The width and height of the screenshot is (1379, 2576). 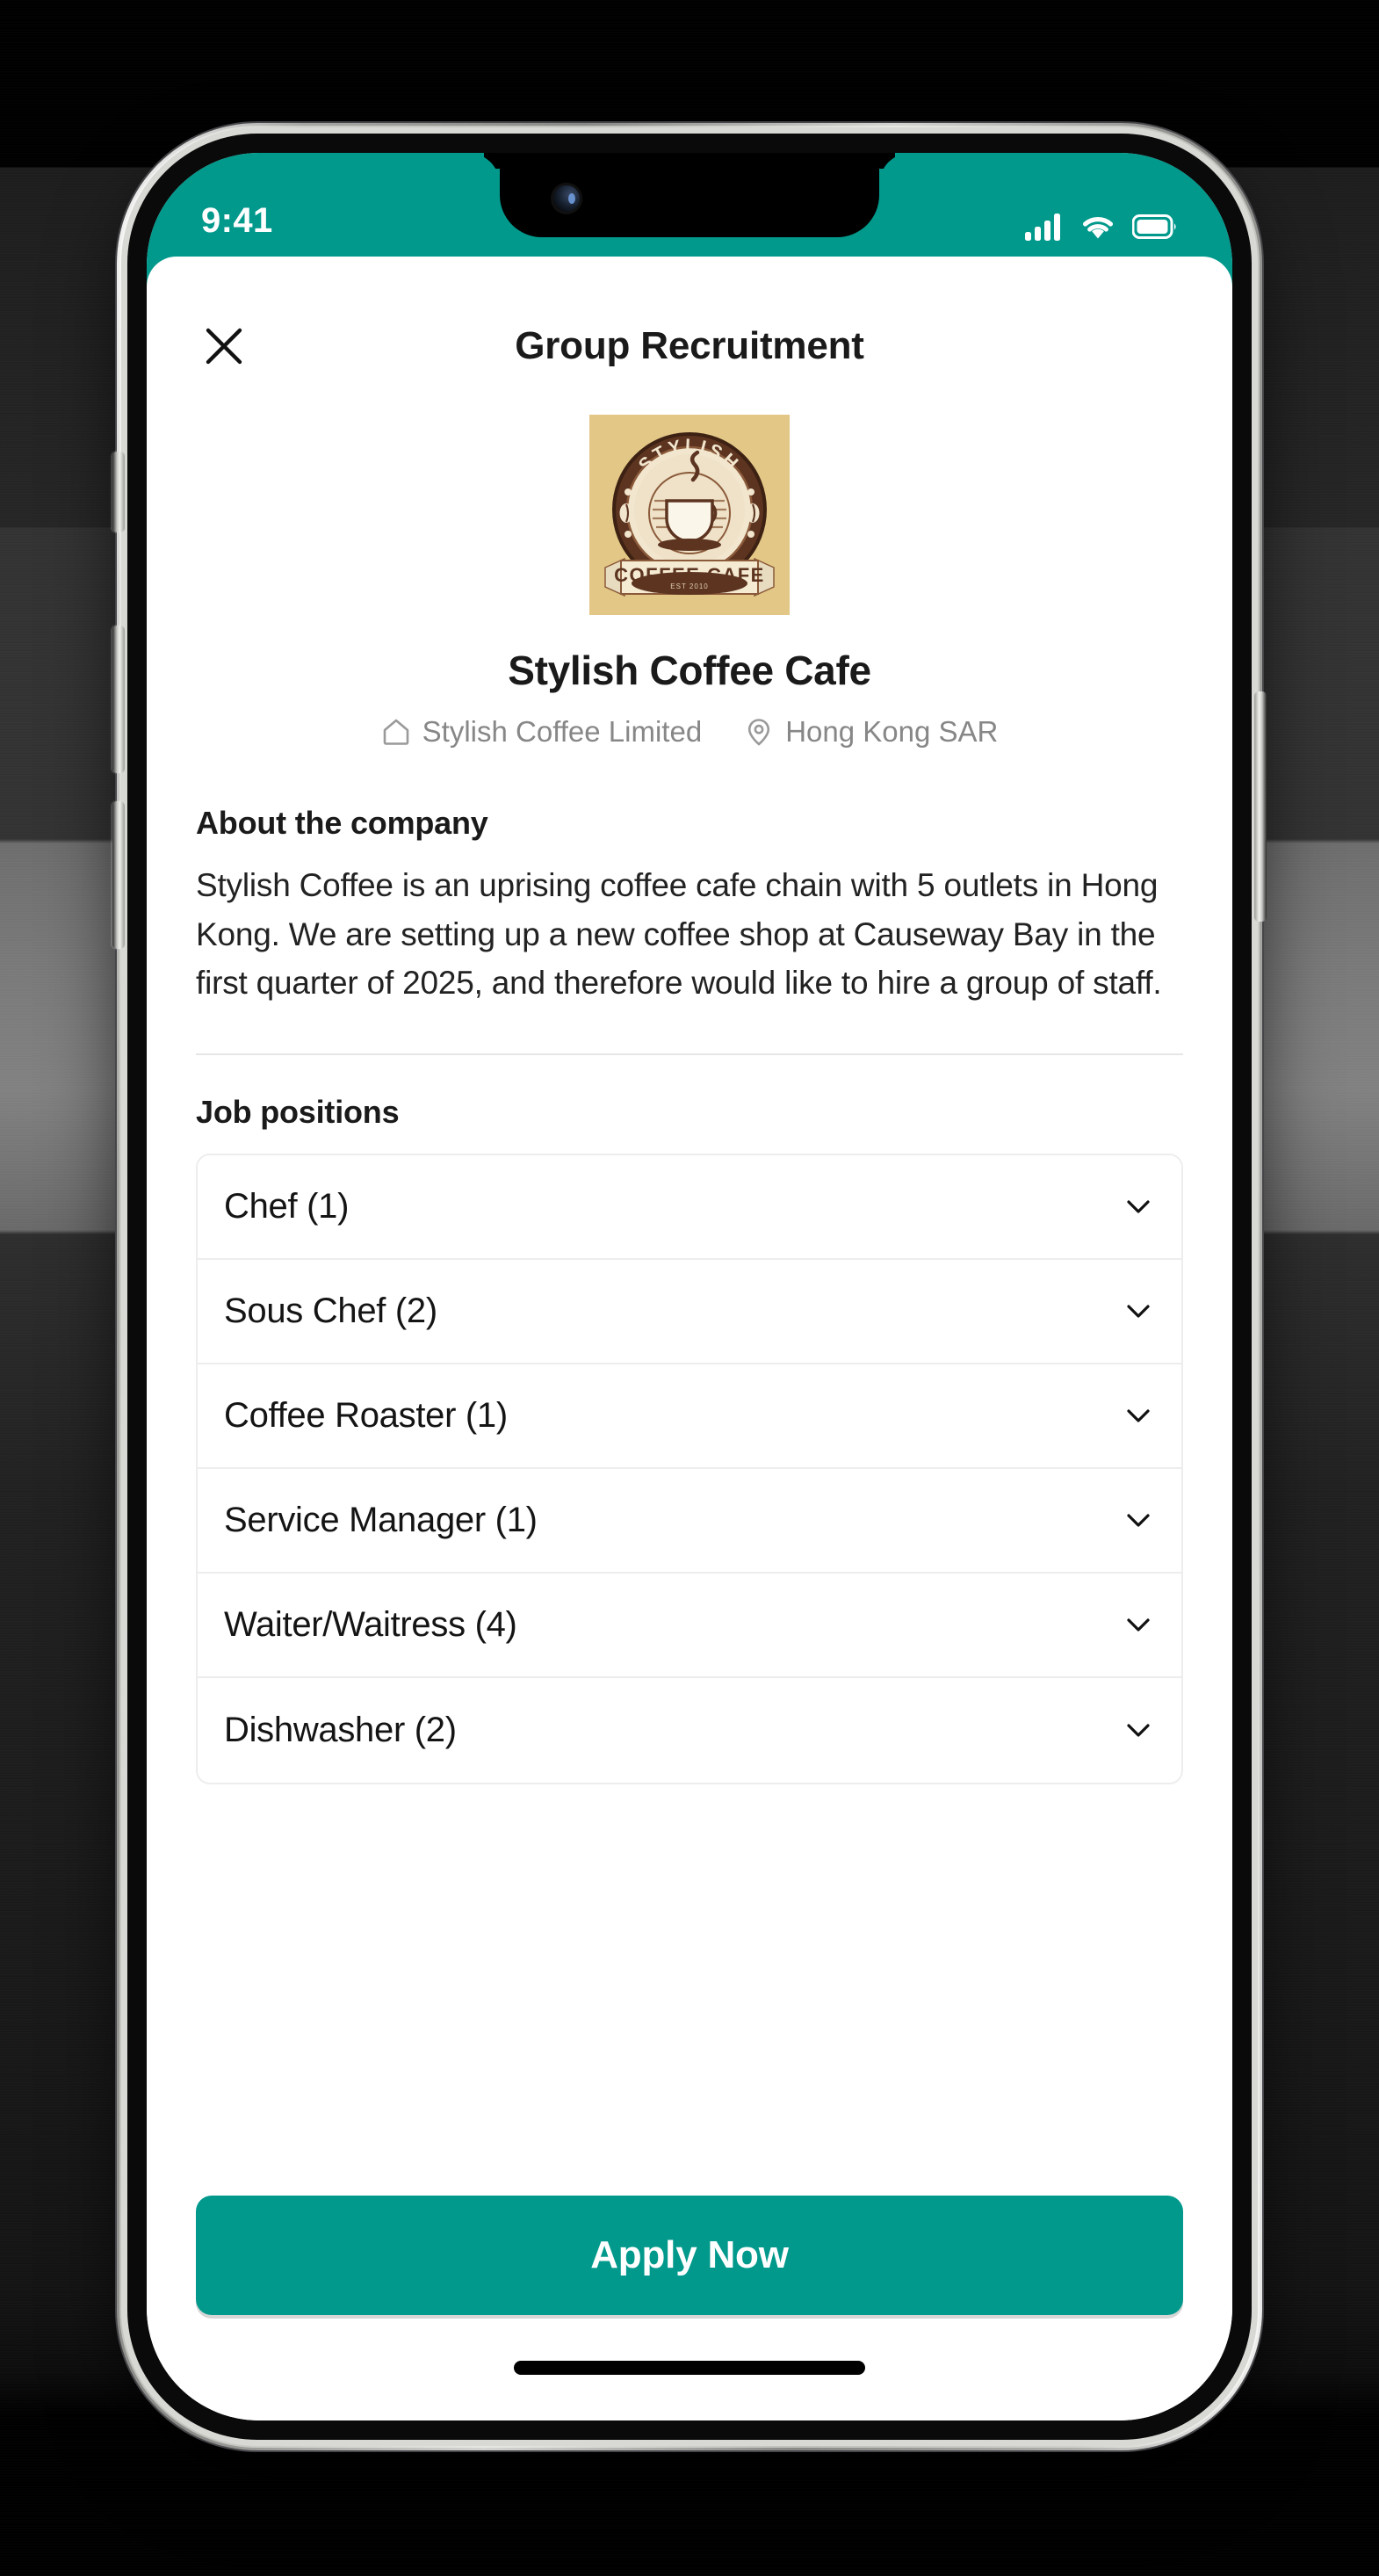 What do you see at coordinates (342, 823) in the screenshot?
I see `about-heading: About the company` at bounding box center [342, 823].